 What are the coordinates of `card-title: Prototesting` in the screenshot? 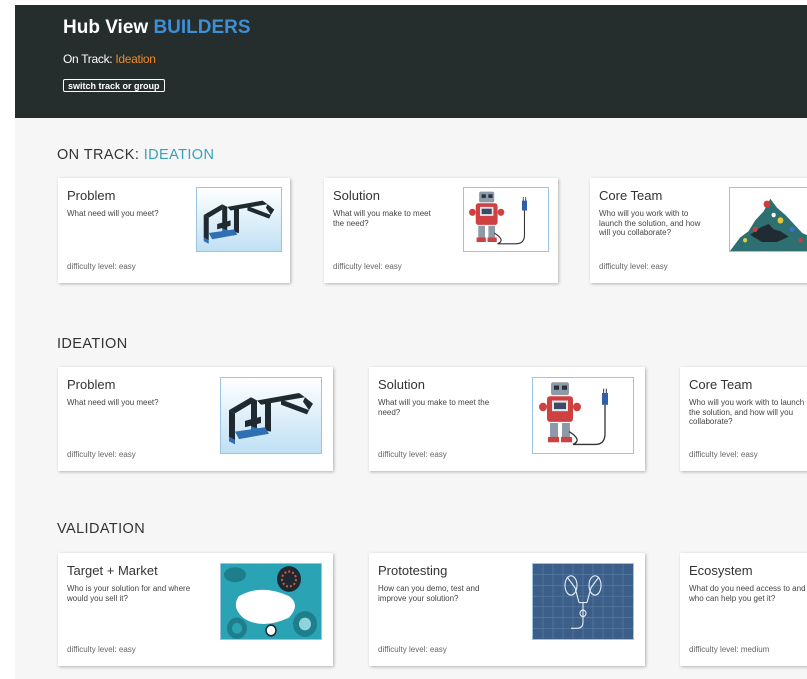 It's located at (413, 570).